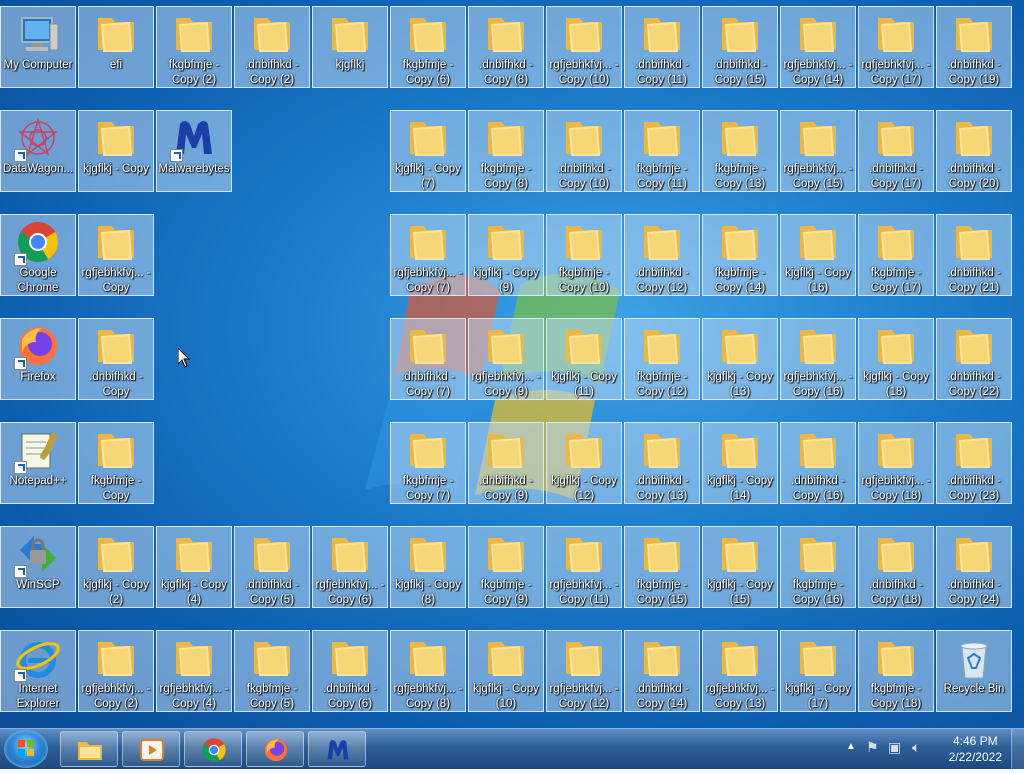 The image size is (1024, 773). Describe the element at coordinates (894, 747) in the screenshot. I see `network-icon: ▣` at that location.